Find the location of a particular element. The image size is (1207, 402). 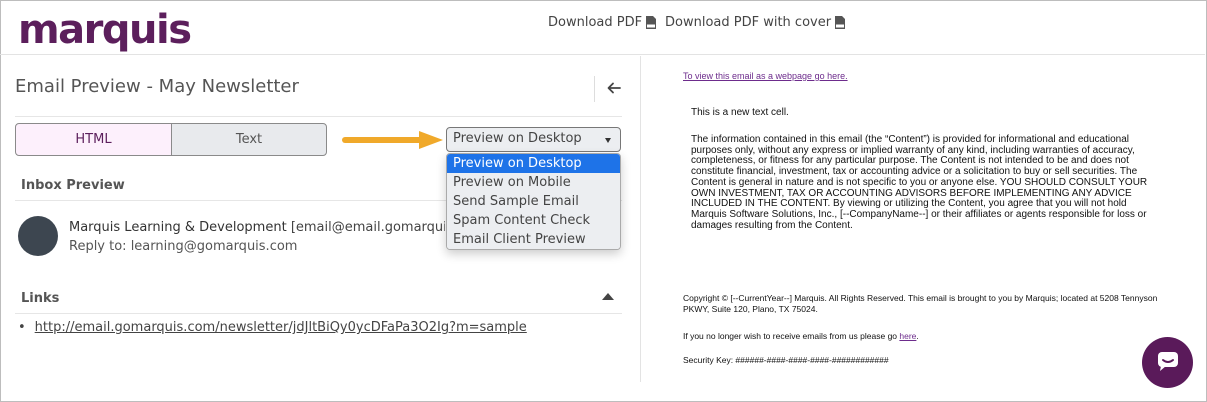

tab-html: HTML is located at coordinates (93, 139).